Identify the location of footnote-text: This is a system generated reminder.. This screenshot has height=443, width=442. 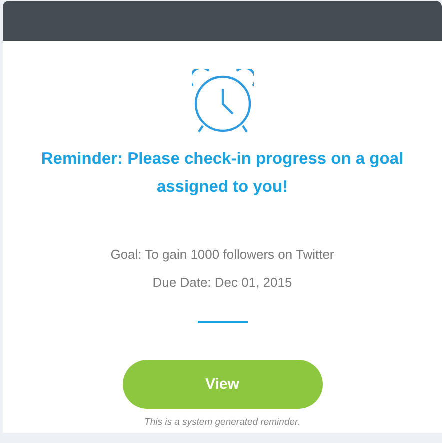
(222, 423).